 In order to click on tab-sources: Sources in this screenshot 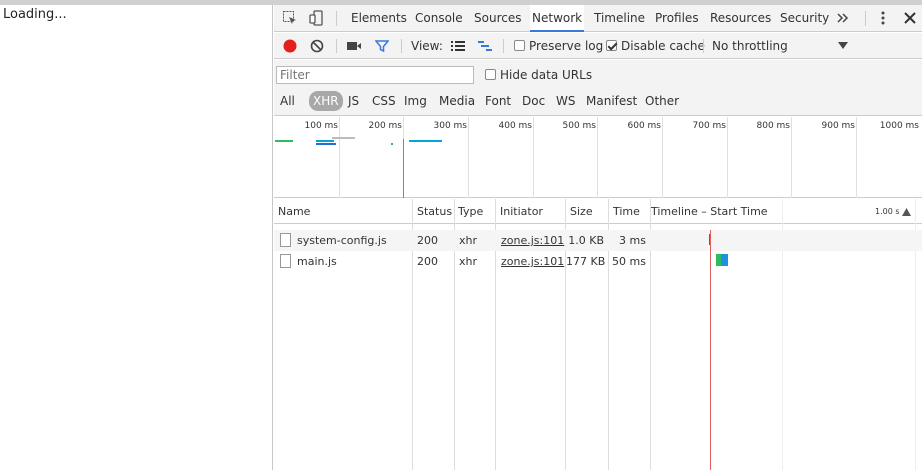, I will do `click(497, 18)`.